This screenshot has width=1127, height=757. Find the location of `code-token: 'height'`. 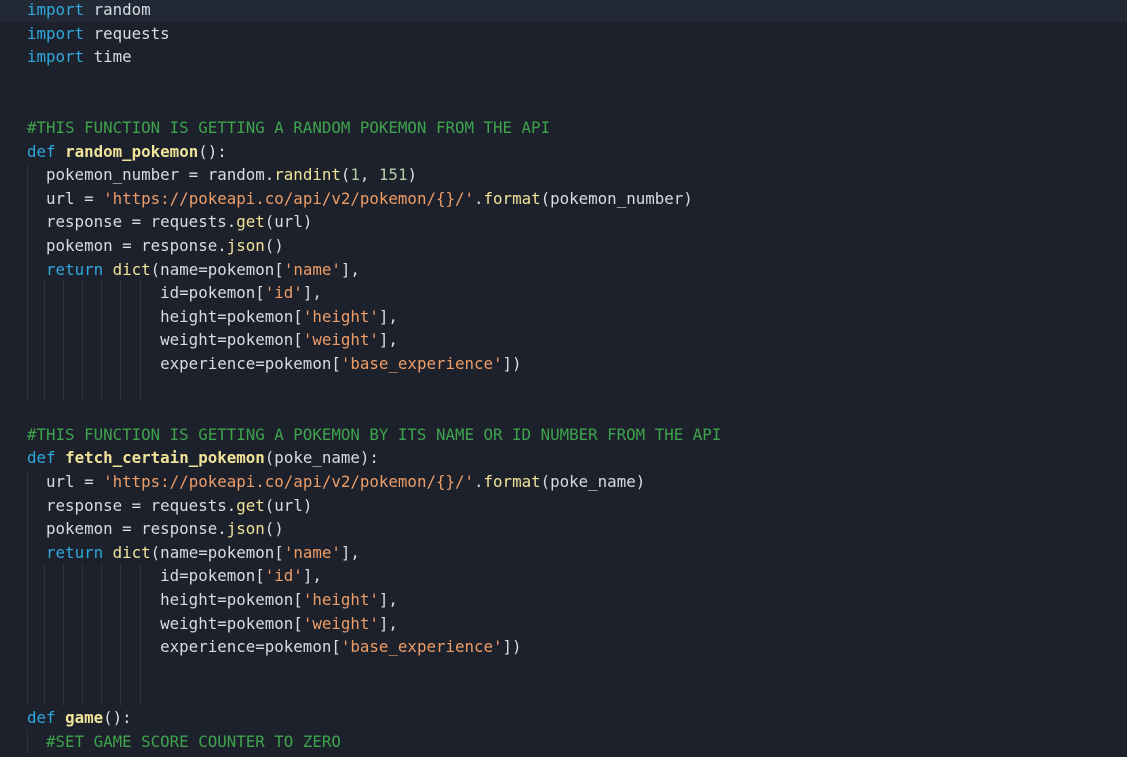

code-token: 'height' is located at coordinates (340, 316).